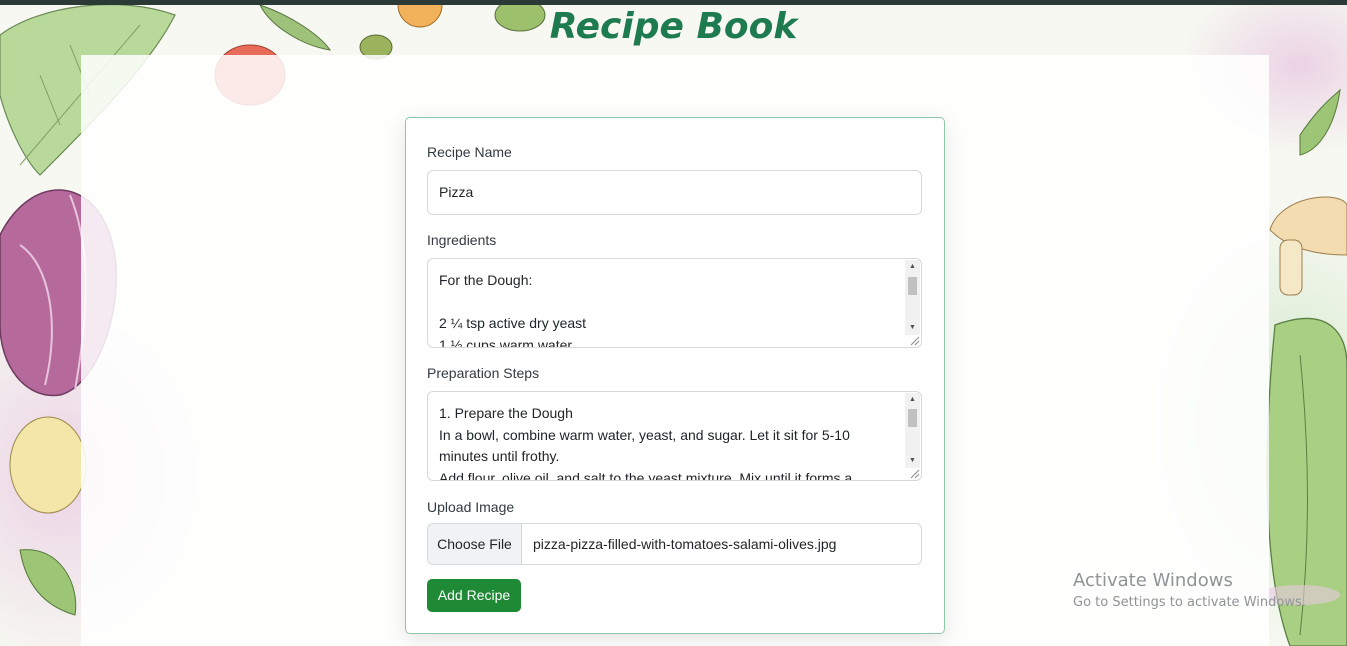 The width and height of the screenshot is (1347, 646). Describe the element at coordinates (471, 507) in the screenshot. I see `upload-image-label: Upload Image` at that location.